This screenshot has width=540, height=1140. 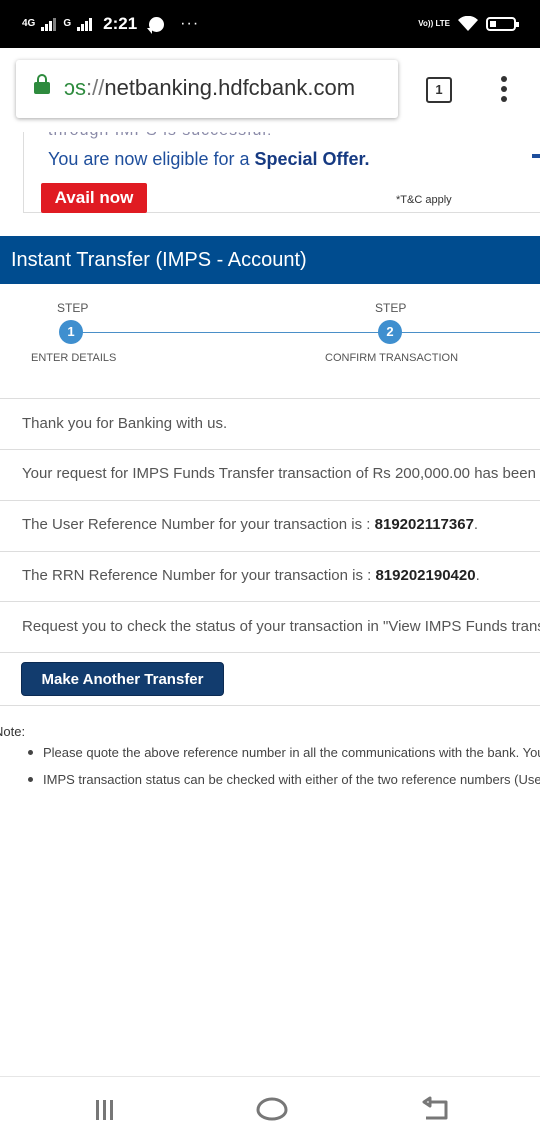 I want to click on step-2-label: STEP, so click(x=391, y=308).